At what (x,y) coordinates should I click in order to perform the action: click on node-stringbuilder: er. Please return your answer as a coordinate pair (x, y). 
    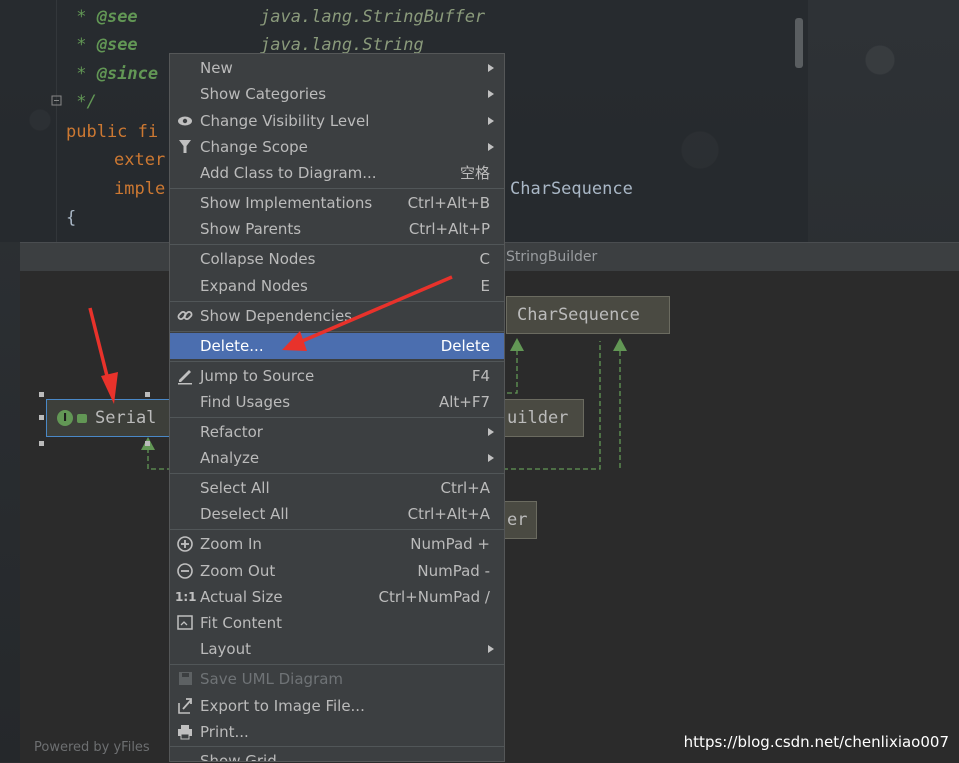
    Looking at the image, I should click on (520, 520).